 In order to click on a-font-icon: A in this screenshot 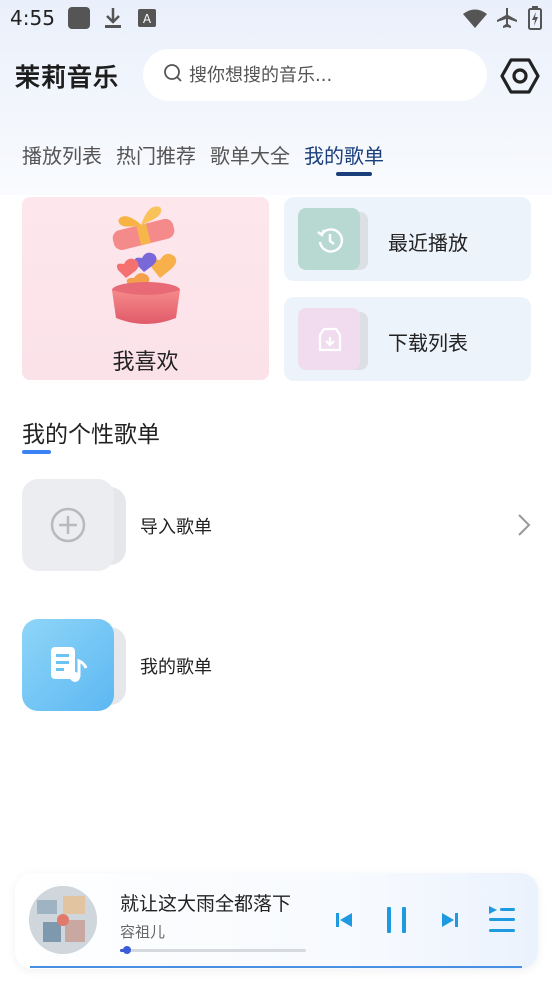, I will do `click(147, 20)`.